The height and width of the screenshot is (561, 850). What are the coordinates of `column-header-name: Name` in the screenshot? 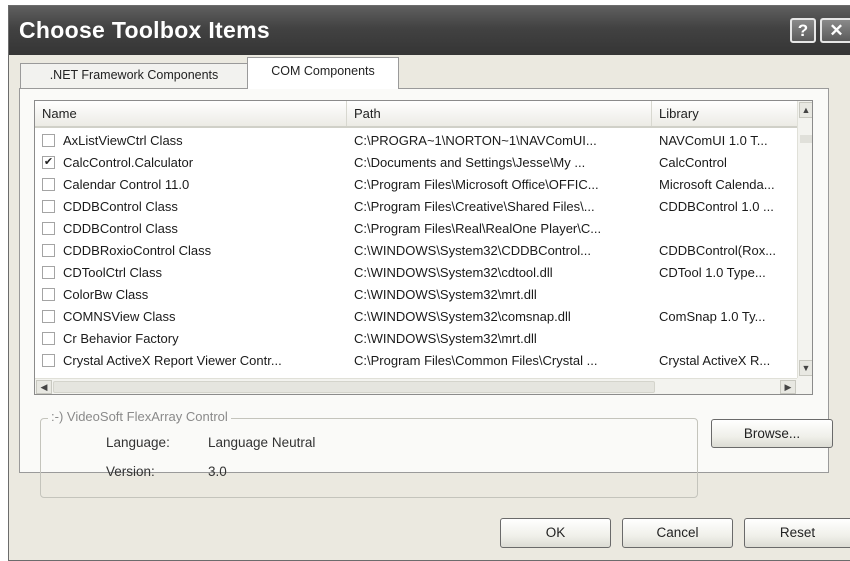 It's located at (190, 113).